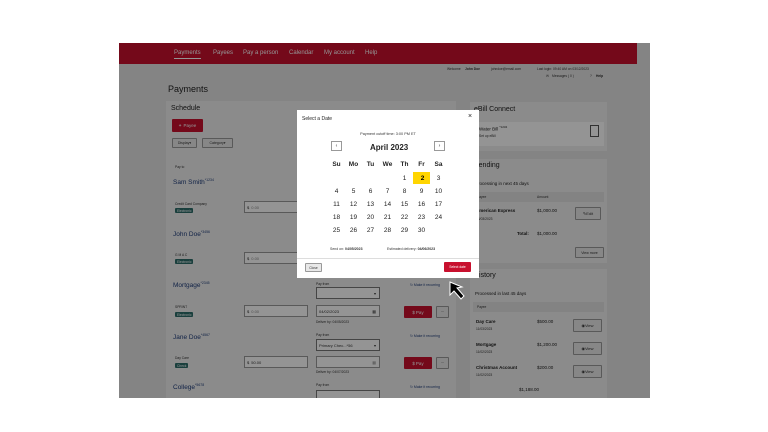 This screenshot has height=432, width=768. What do you see at coordinates (313, 267) in the screenshot?
I see `close-button: Close` at bounding box center [313, 267].